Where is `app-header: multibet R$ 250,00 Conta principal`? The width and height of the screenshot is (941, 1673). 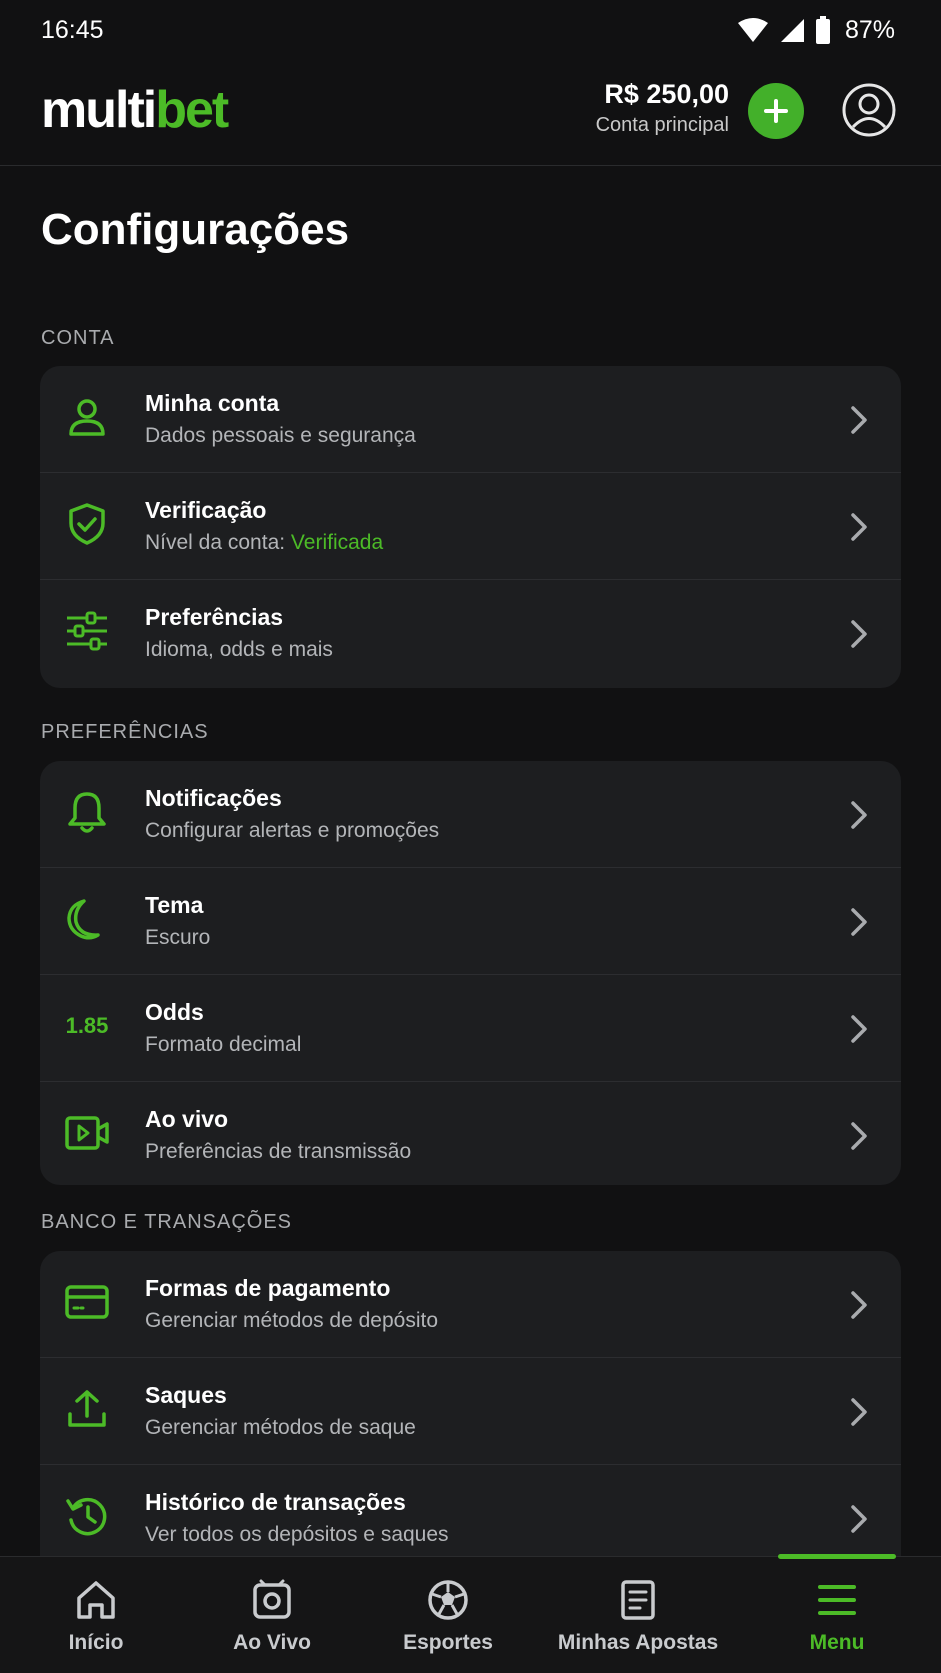
app-header: multibet R$ 250,00 Conta principal is located at coordinates (470, 113).